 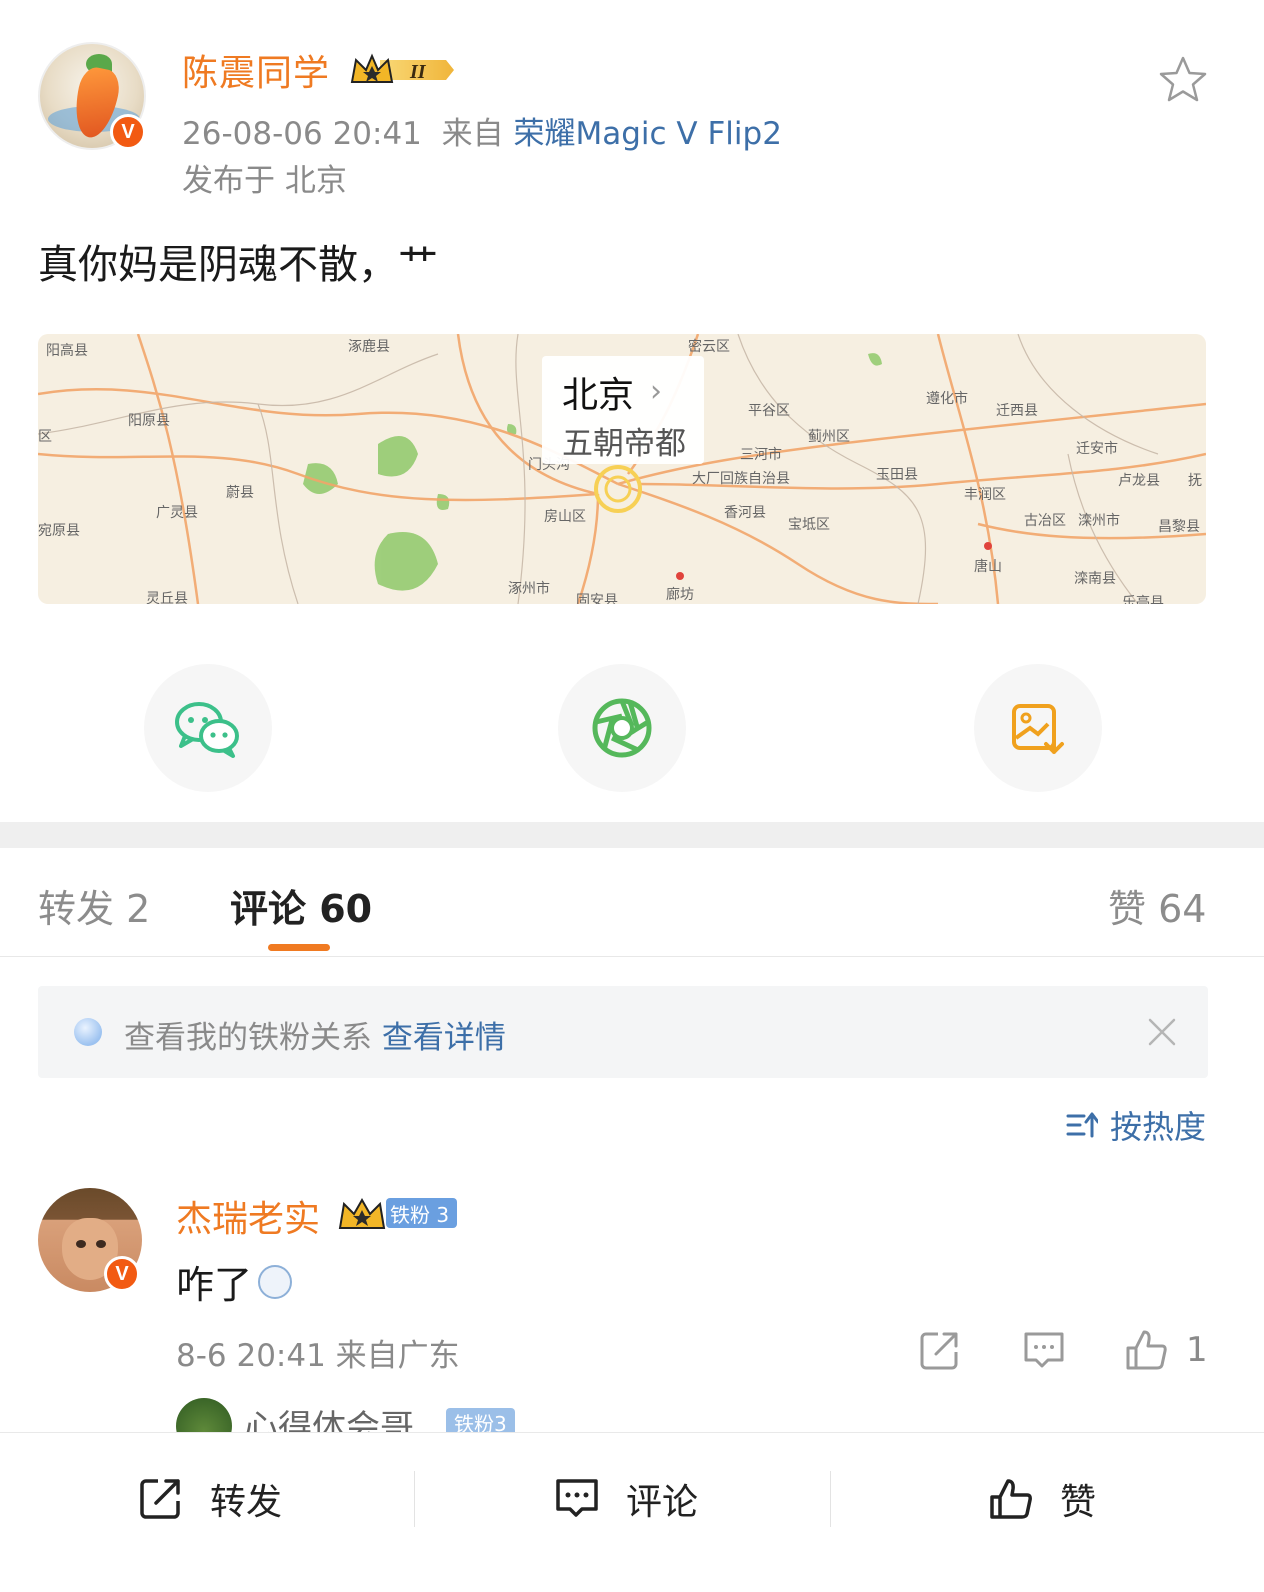 I want to click on map-label: 昌黎县, so click(x=1179, y=527).